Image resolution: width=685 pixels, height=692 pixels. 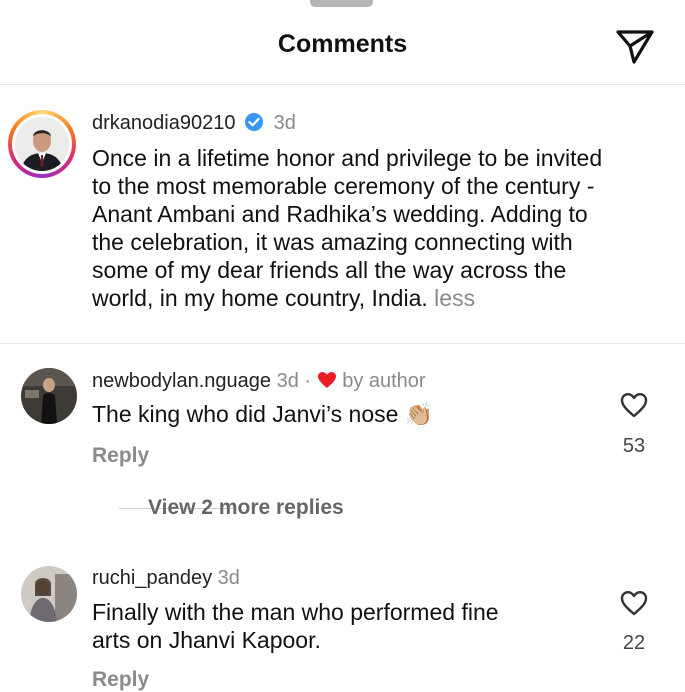 What do you see at coordinates (228, 578) in the screenshot?
I see `comment-time: 3d` at bounding box center [228, 578].